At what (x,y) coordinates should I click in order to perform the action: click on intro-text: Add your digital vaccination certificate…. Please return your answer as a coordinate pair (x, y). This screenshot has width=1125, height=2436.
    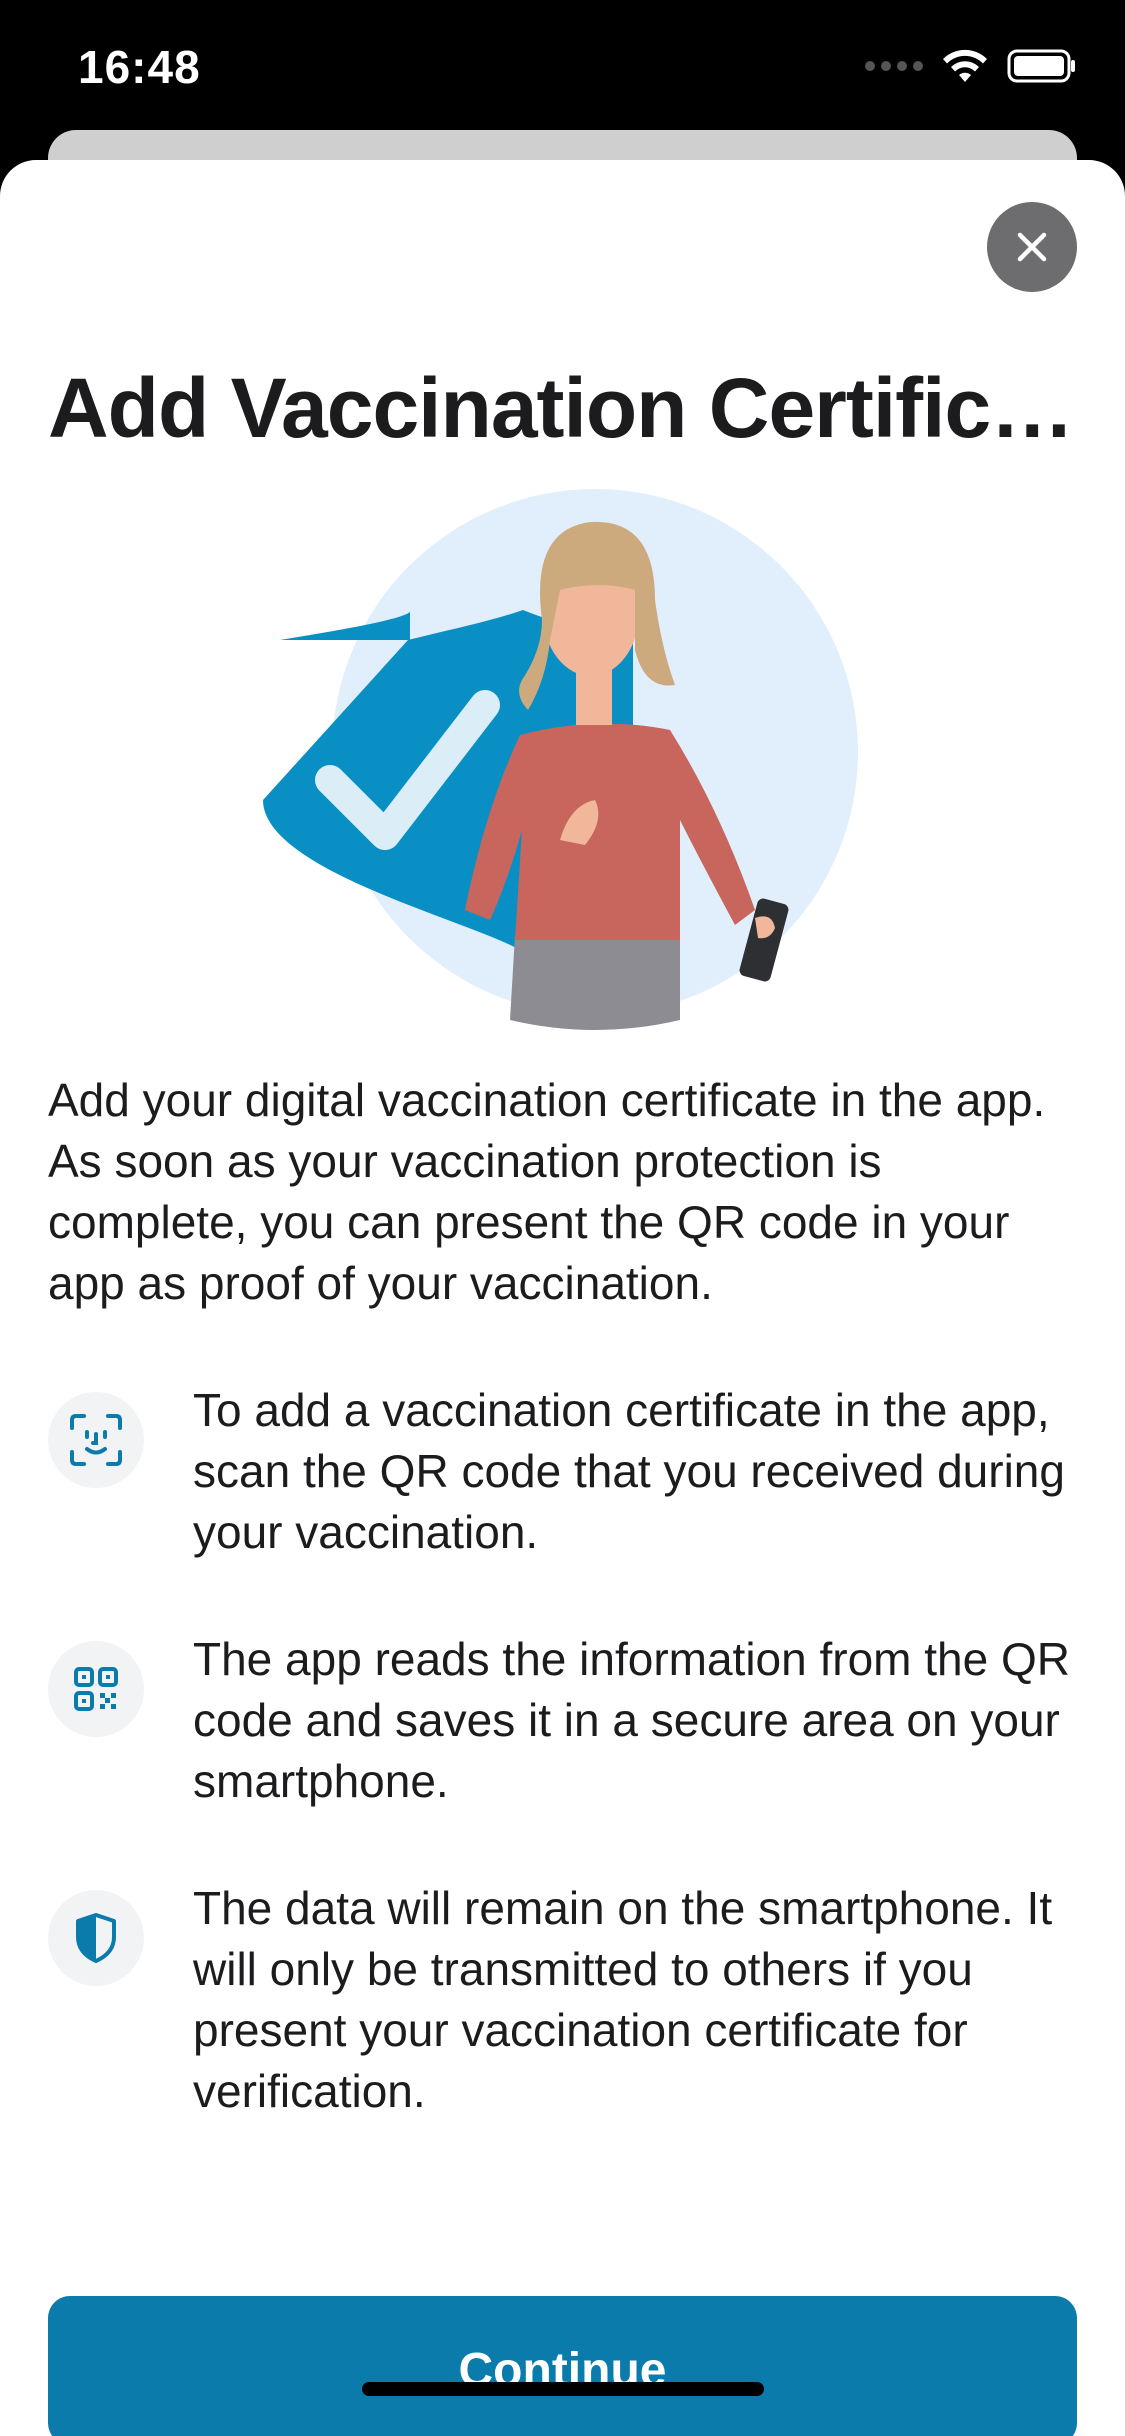
    Looking at the image, I should click on (547, 1191).